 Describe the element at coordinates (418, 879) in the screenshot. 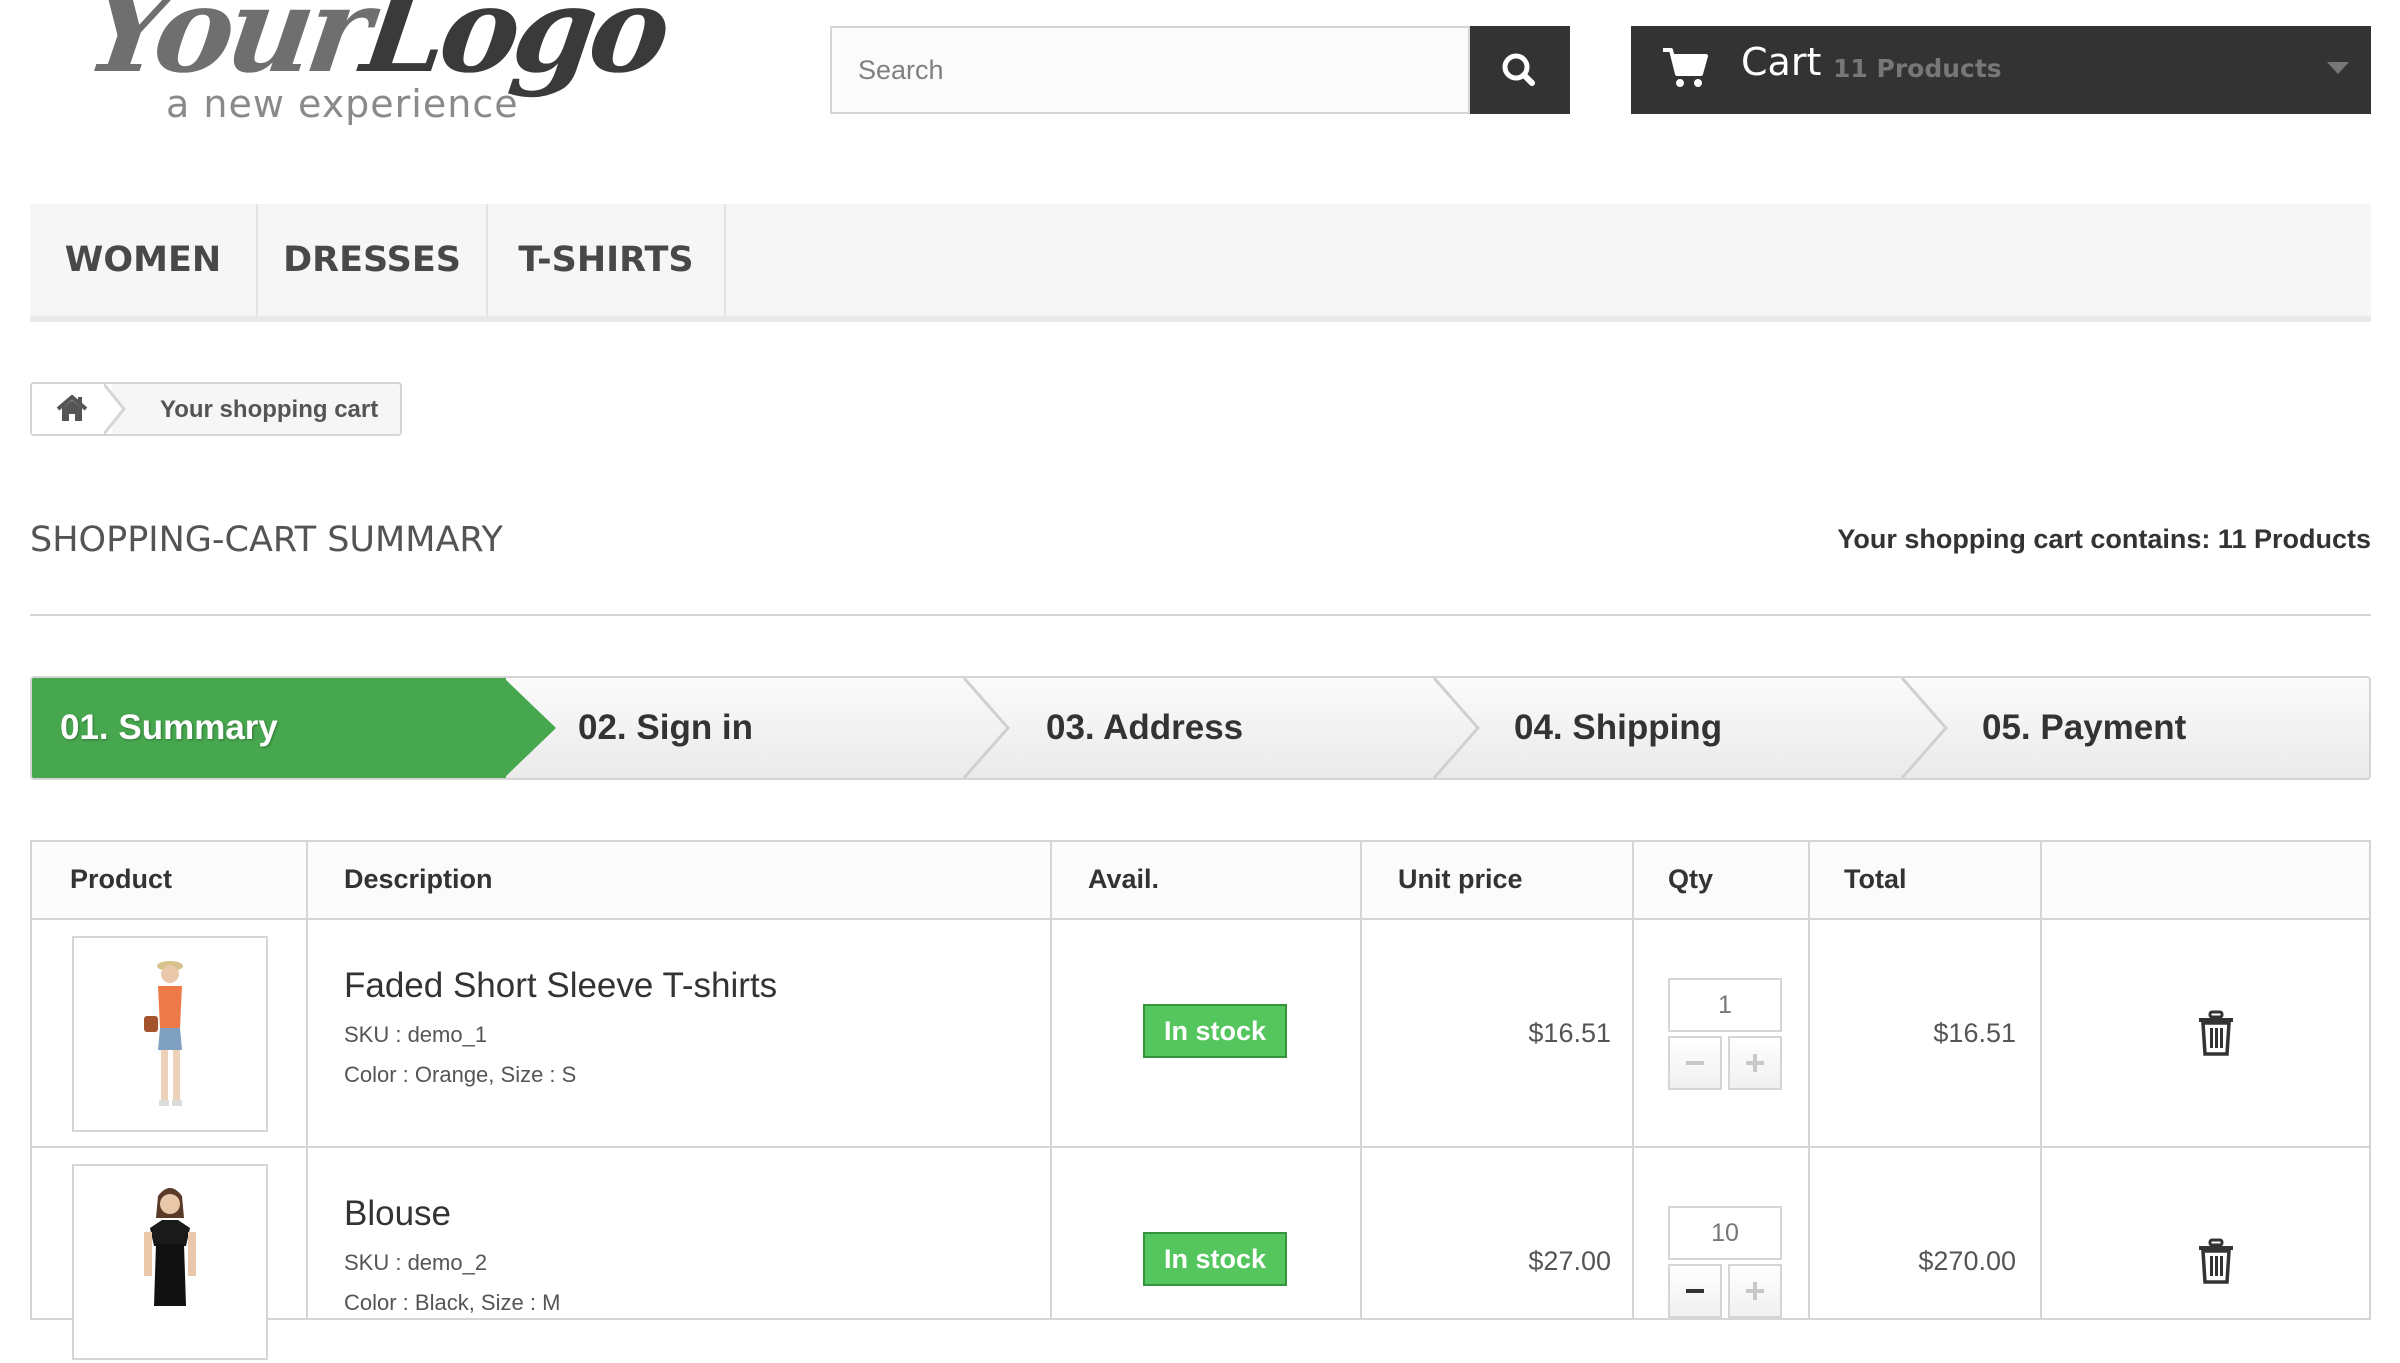

I see `header-description: Description` at that location.